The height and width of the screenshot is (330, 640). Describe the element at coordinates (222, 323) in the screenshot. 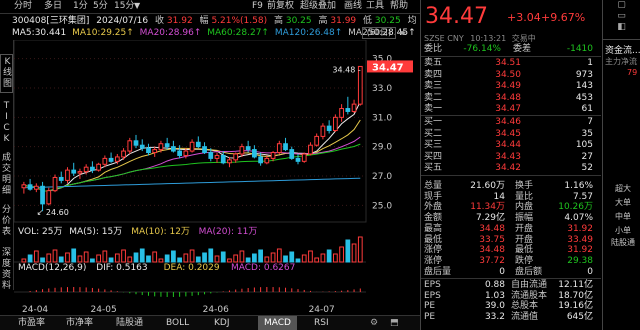

I see `tab-kdj: KDJ` at that location.